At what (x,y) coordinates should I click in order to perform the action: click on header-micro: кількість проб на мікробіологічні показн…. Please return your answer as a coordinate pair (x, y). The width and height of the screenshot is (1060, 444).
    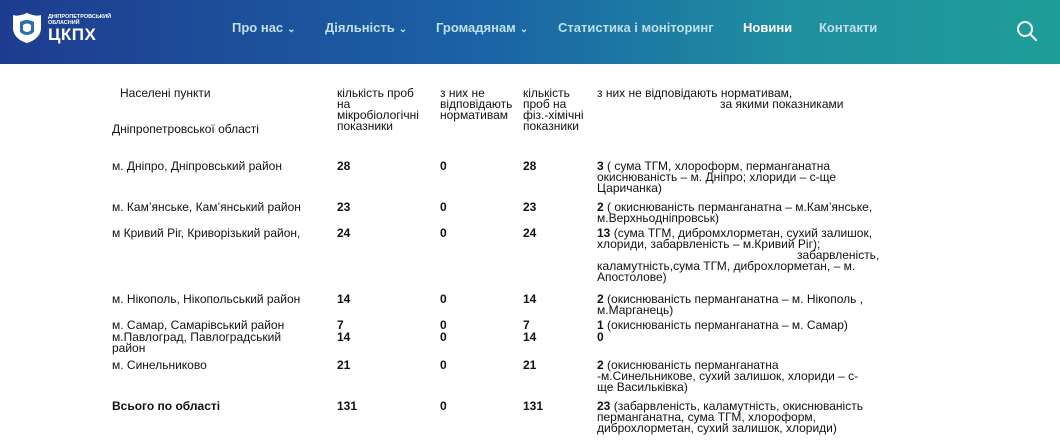
    Looking at the image, I should click on (378, 110).